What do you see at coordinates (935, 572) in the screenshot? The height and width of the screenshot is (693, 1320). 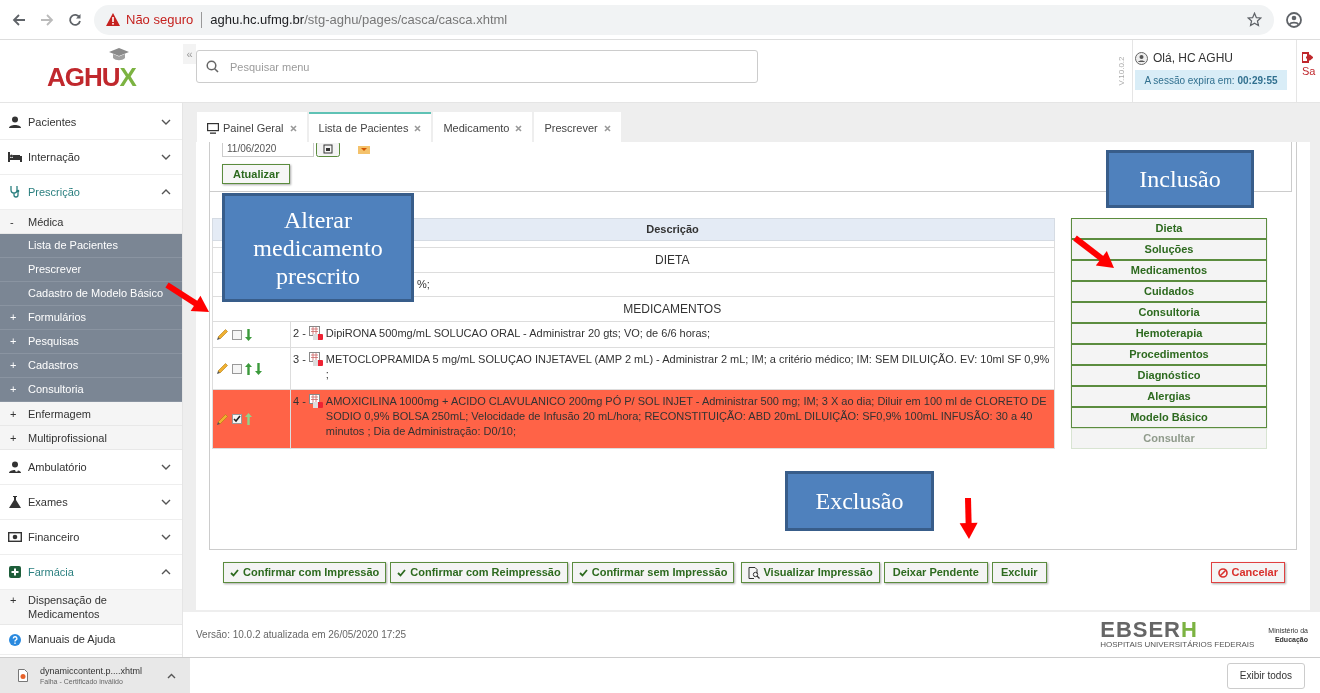 I see `action-button: Deixar Pendente` at bounding box center [935, 572].